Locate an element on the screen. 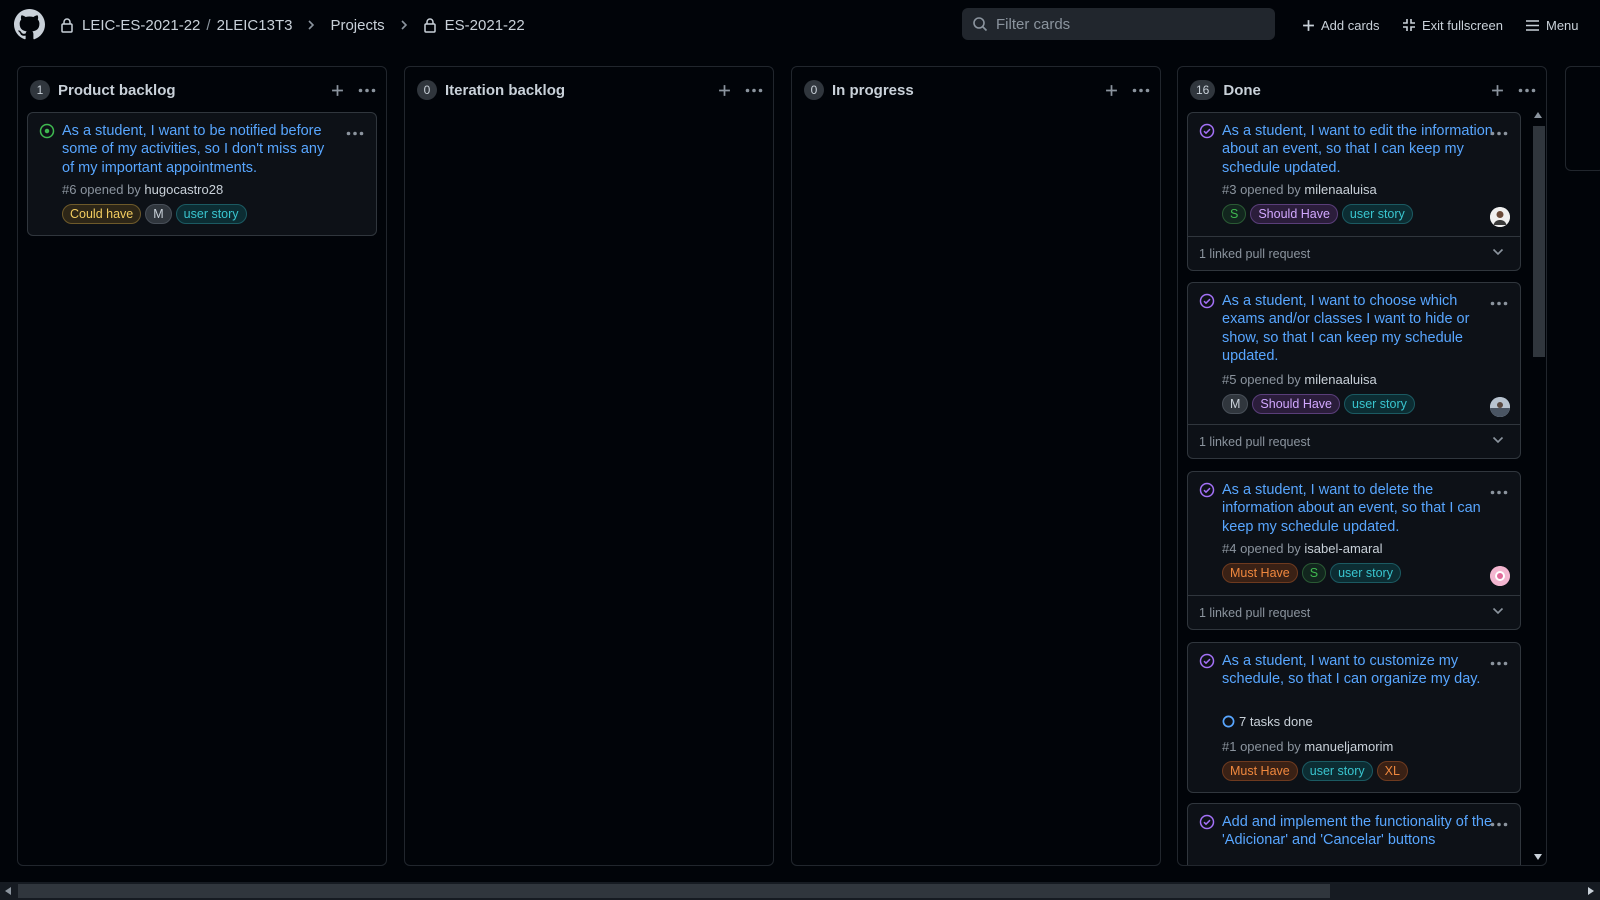 This screenshot has height=900, width=1600. label-size-xl: XL is located at coordinates (1392, 771).